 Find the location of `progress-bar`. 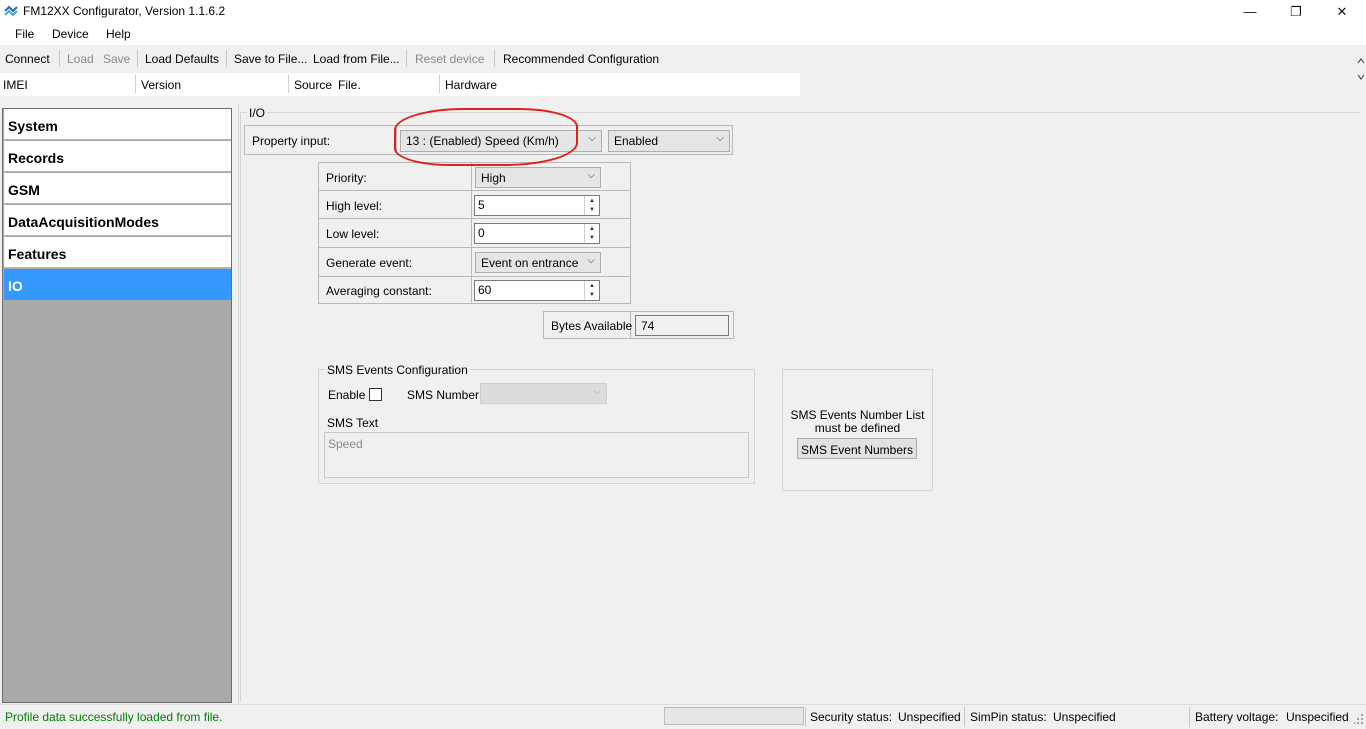

progress-bar is located at coordinates (734, 716).